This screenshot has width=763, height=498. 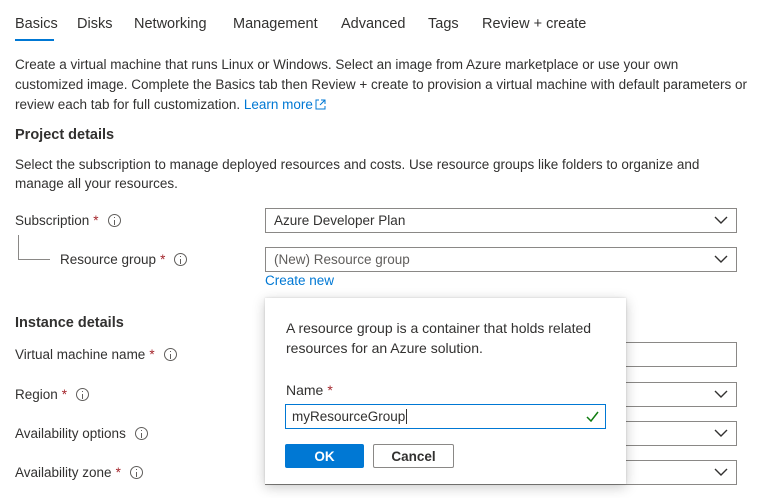 What do you see at coordinates (52, 394) in the screenshot?
I see `region-label: Region *` at bounding box center [52, 394].